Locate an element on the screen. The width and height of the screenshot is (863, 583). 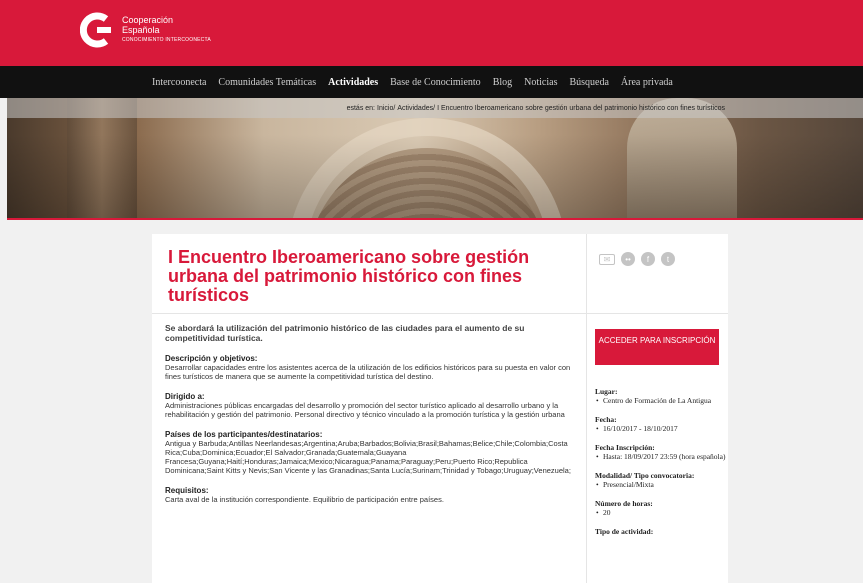
section-heading: Requisitos: is located at coordinates (187, 490).